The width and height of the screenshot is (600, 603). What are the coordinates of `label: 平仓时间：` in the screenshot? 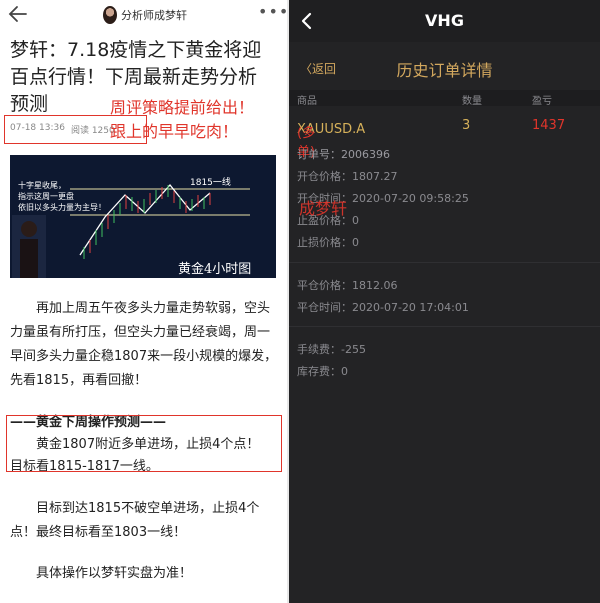 It's located at (324, 307).